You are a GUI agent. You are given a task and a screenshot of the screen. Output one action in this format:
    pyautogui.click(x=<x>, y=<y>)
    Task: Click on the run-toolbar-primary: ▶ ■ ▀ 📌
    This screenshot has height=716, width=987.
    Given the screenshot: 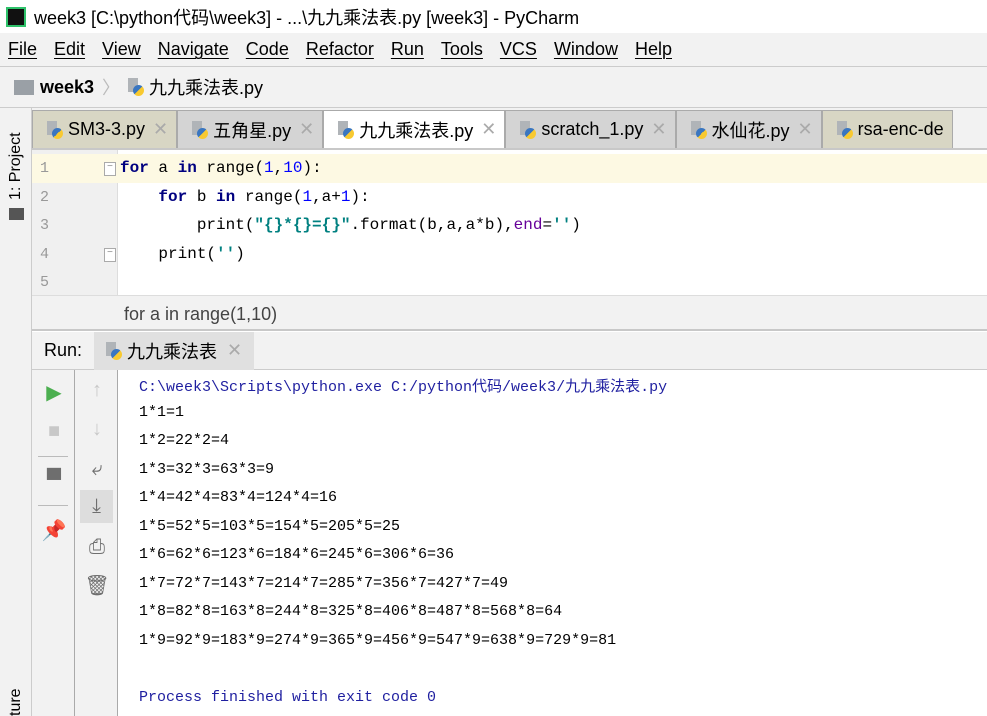 What is the action you would take?
    pyautogui.click(x=53, y=543)
    